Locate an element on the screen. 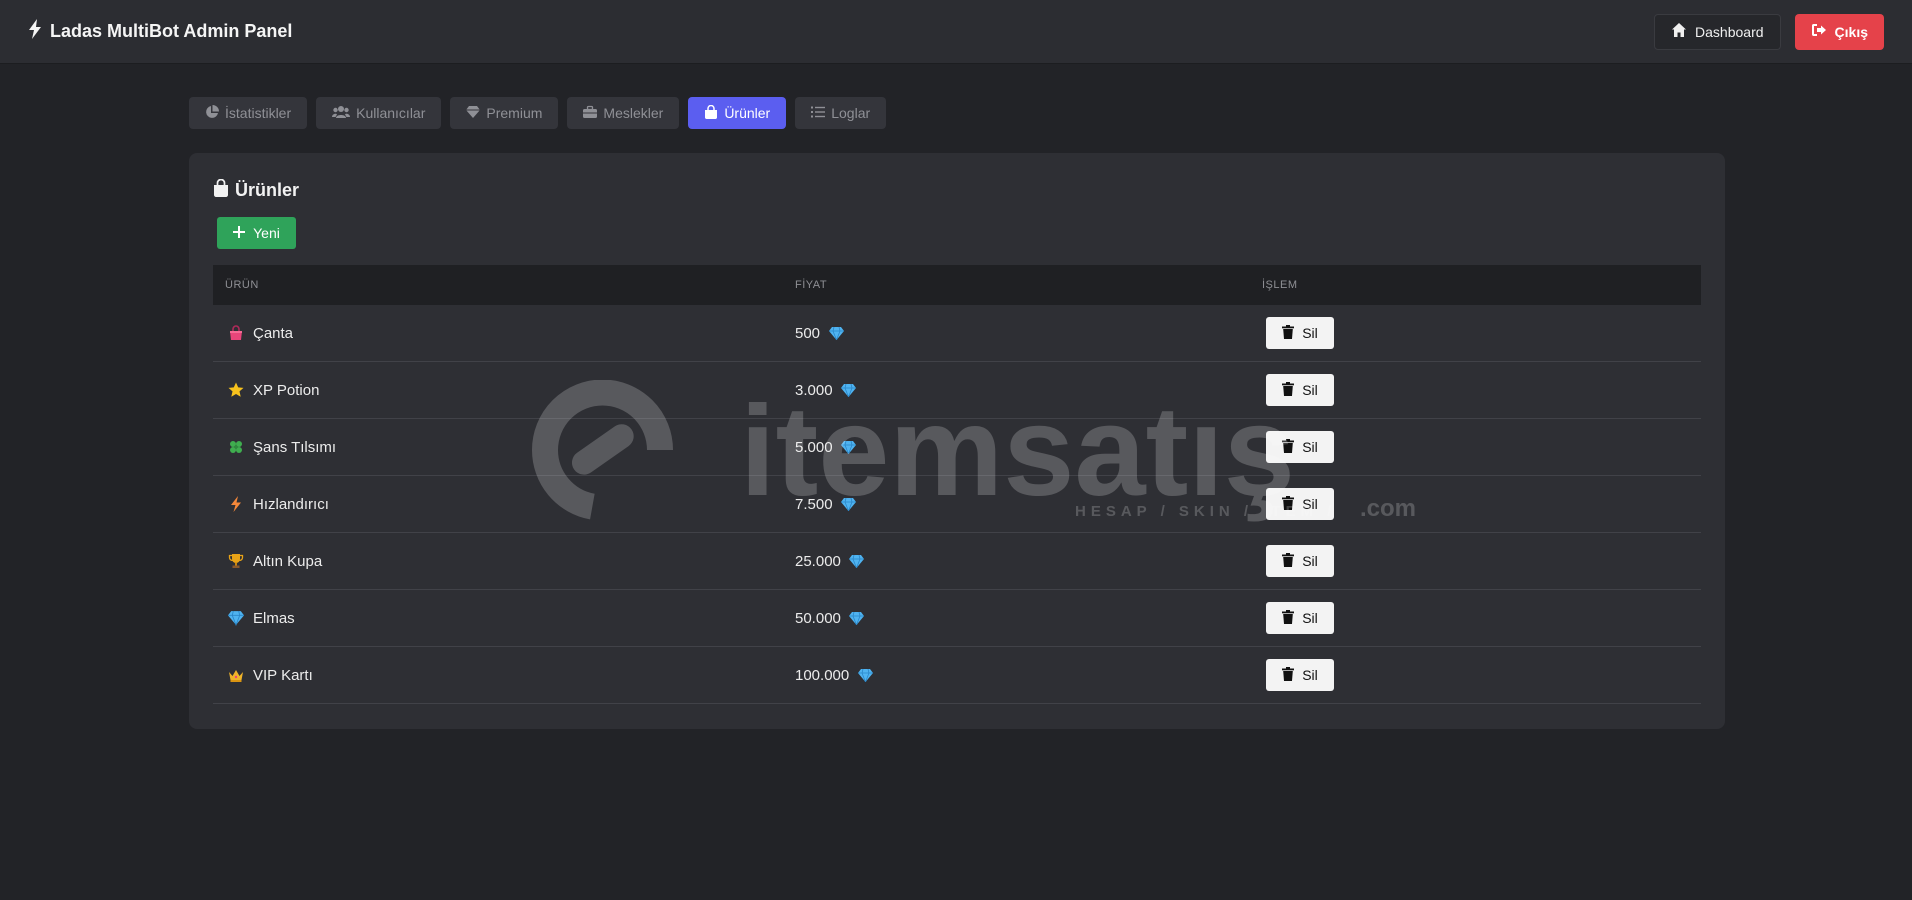 The height and width of the screenshot is (900, 1912). users-icon is located at coordinates (341, 113).